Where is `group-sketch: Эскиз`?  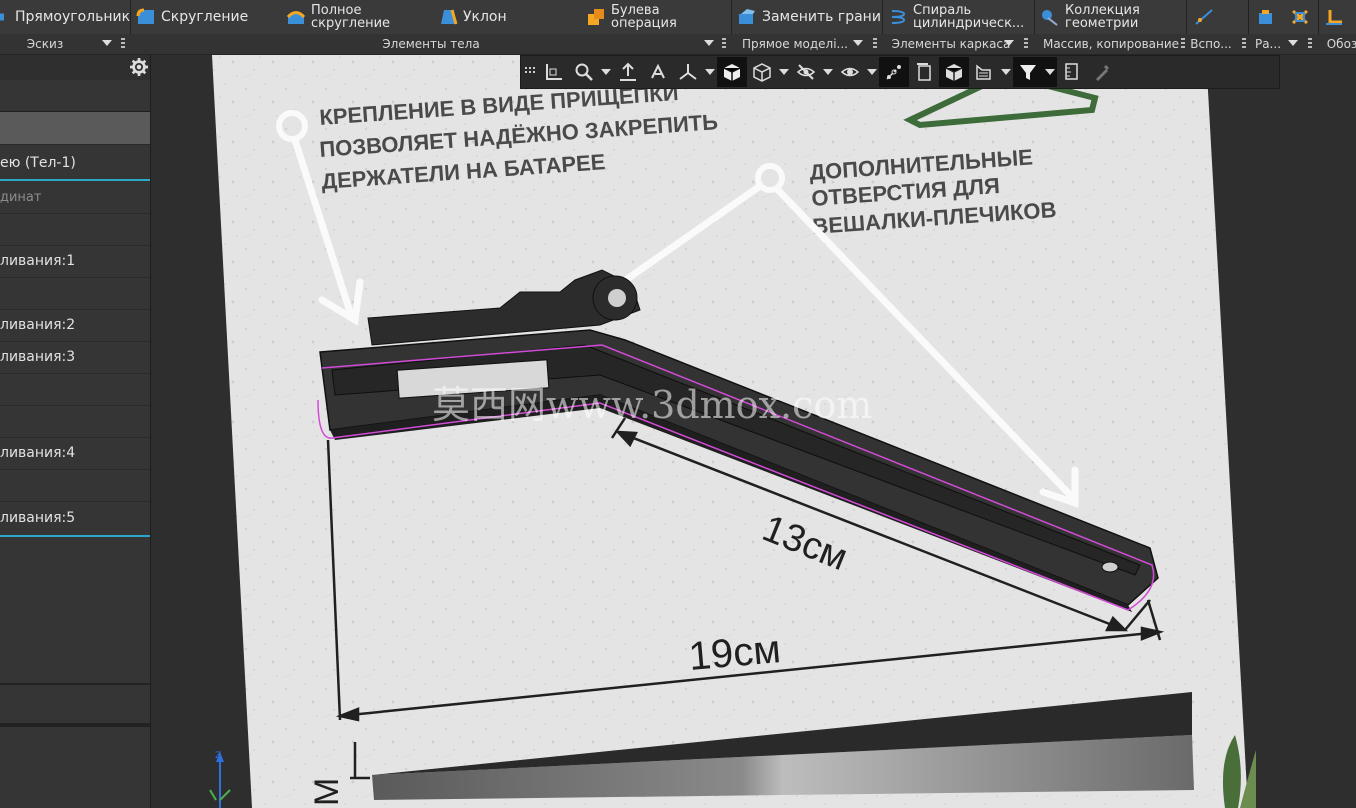 group-sketch: Эскиз is located at coordinates (65, 44).